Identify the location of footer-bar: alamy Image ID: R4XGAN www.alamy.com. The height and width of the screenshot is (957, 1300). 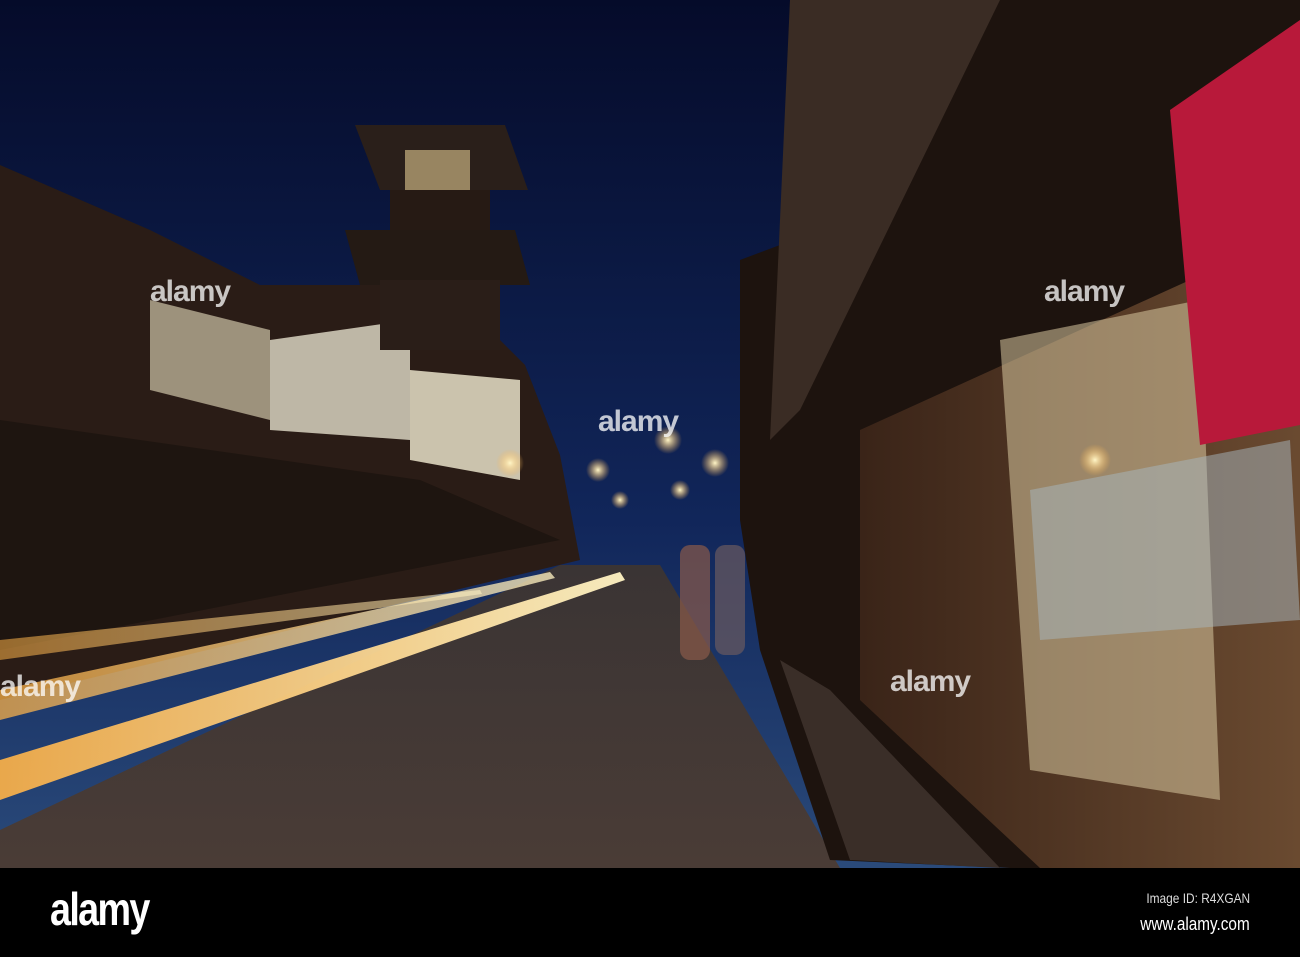
(650, 912).